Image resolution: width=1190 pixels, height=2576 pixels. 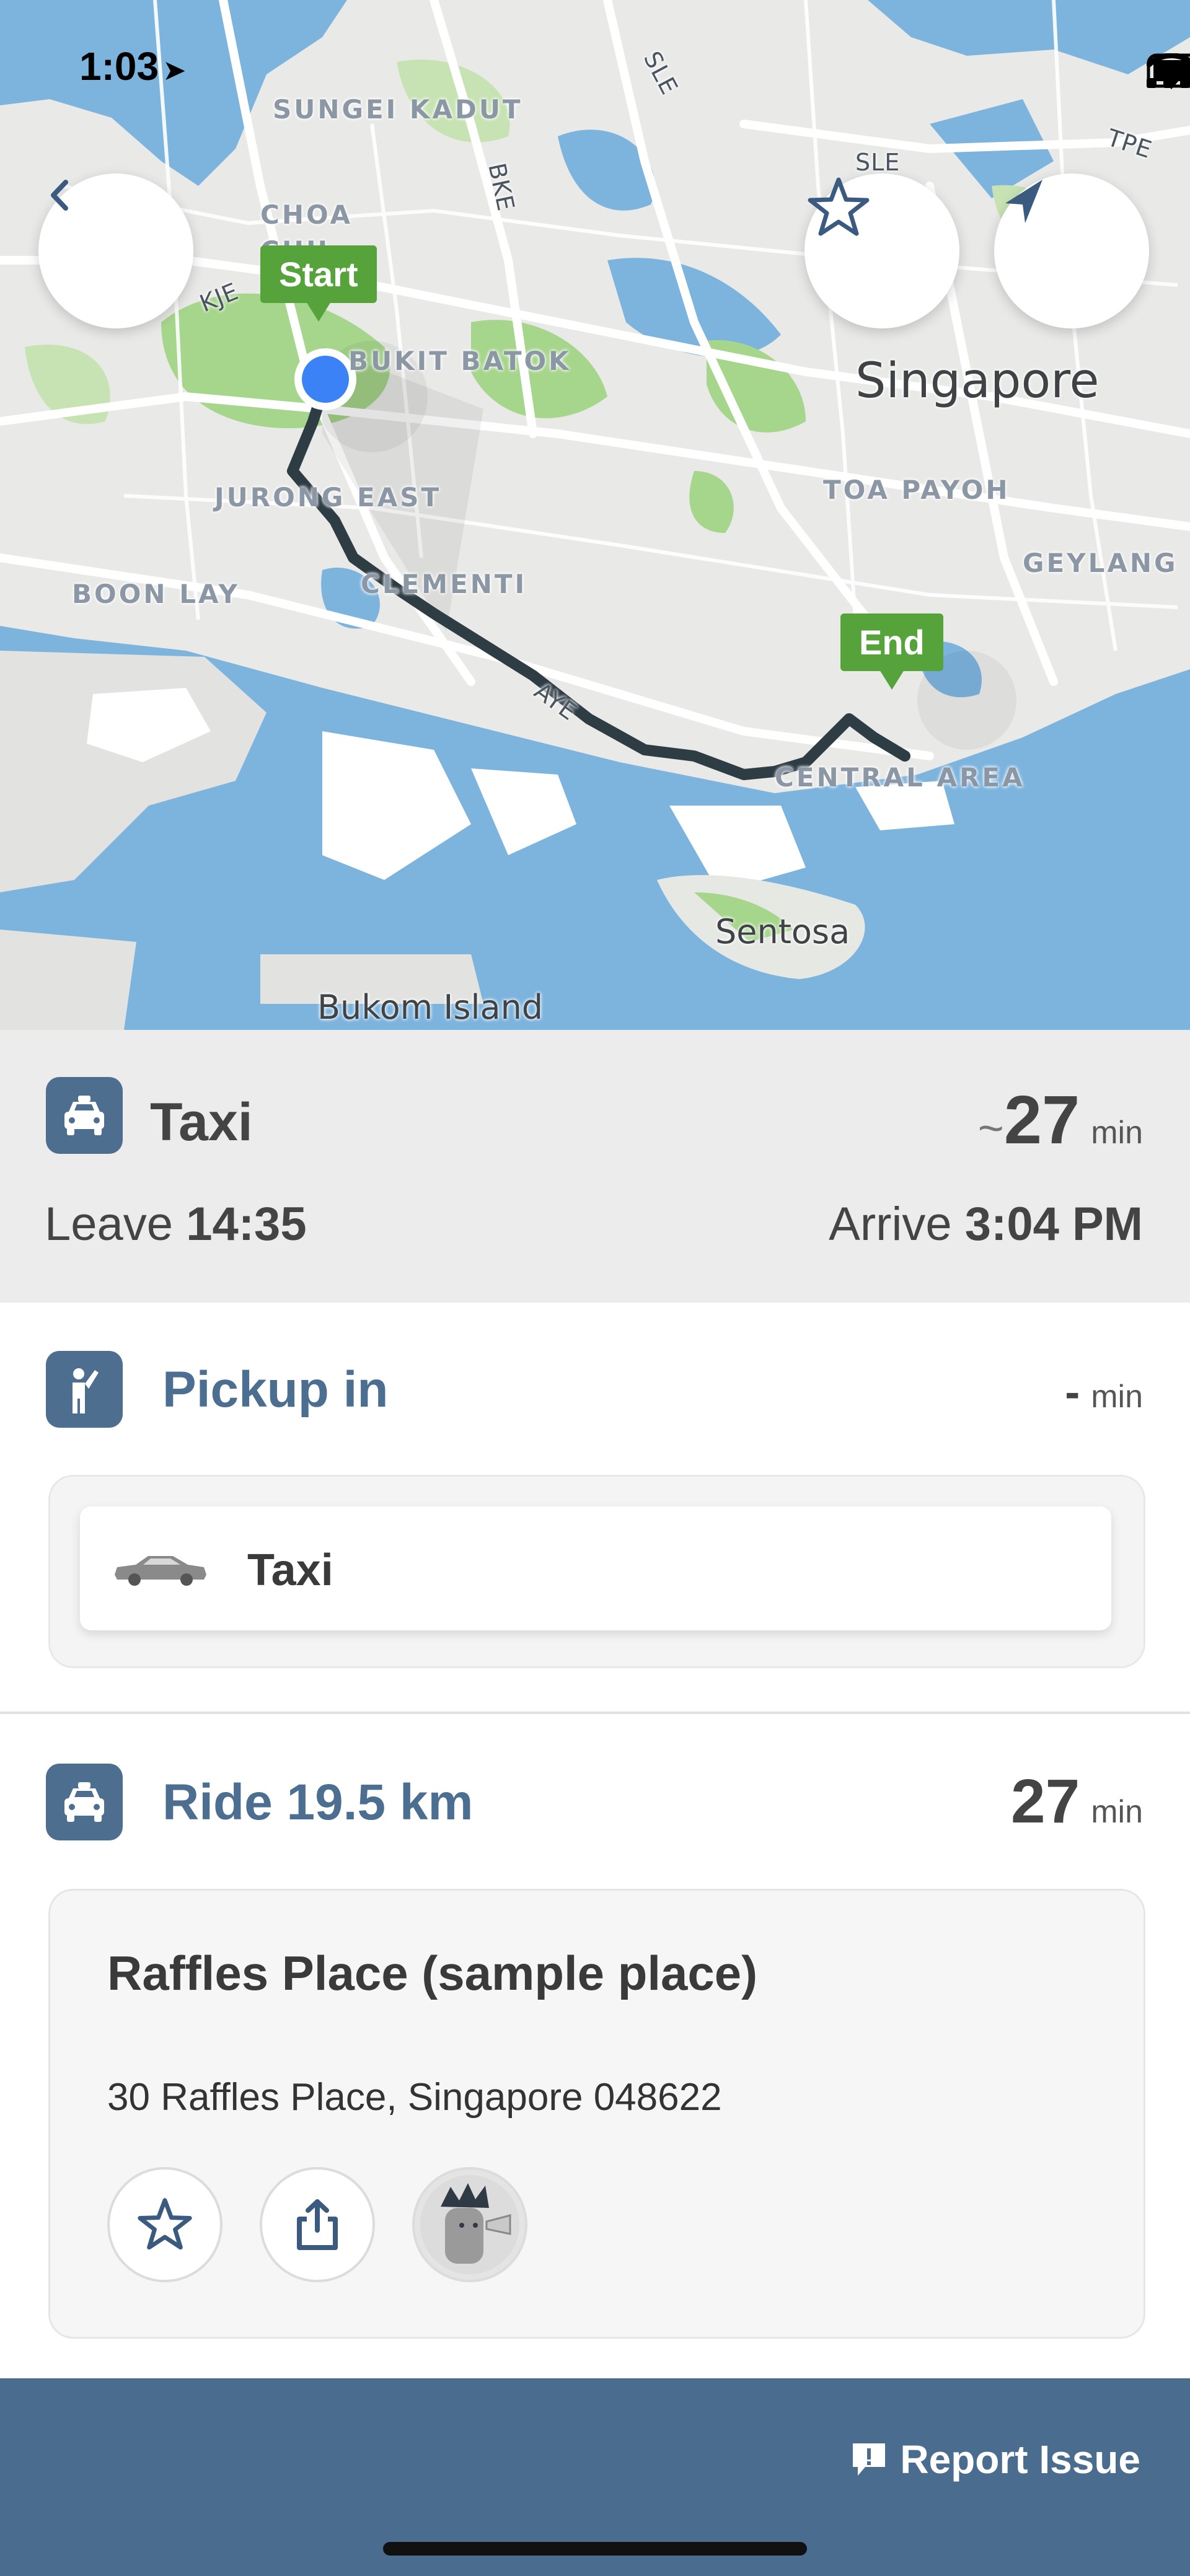 What do you see at coordinates (595, 2477) in the screenshot?
I see `footer-bar: Report Issue` at bounding box center [595, 2477].